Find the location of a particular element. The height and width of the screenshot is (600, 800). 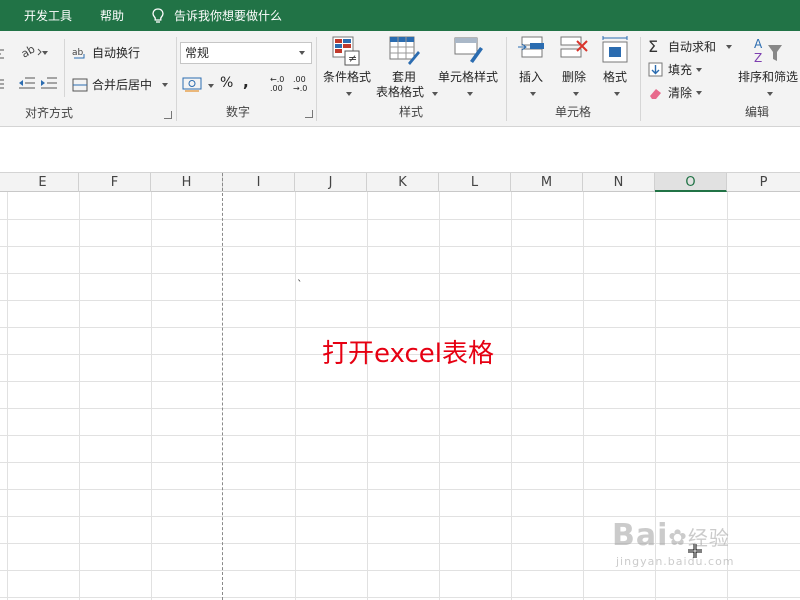

format-as-table-label-1: 套用 is located at coordinates (403, 77).